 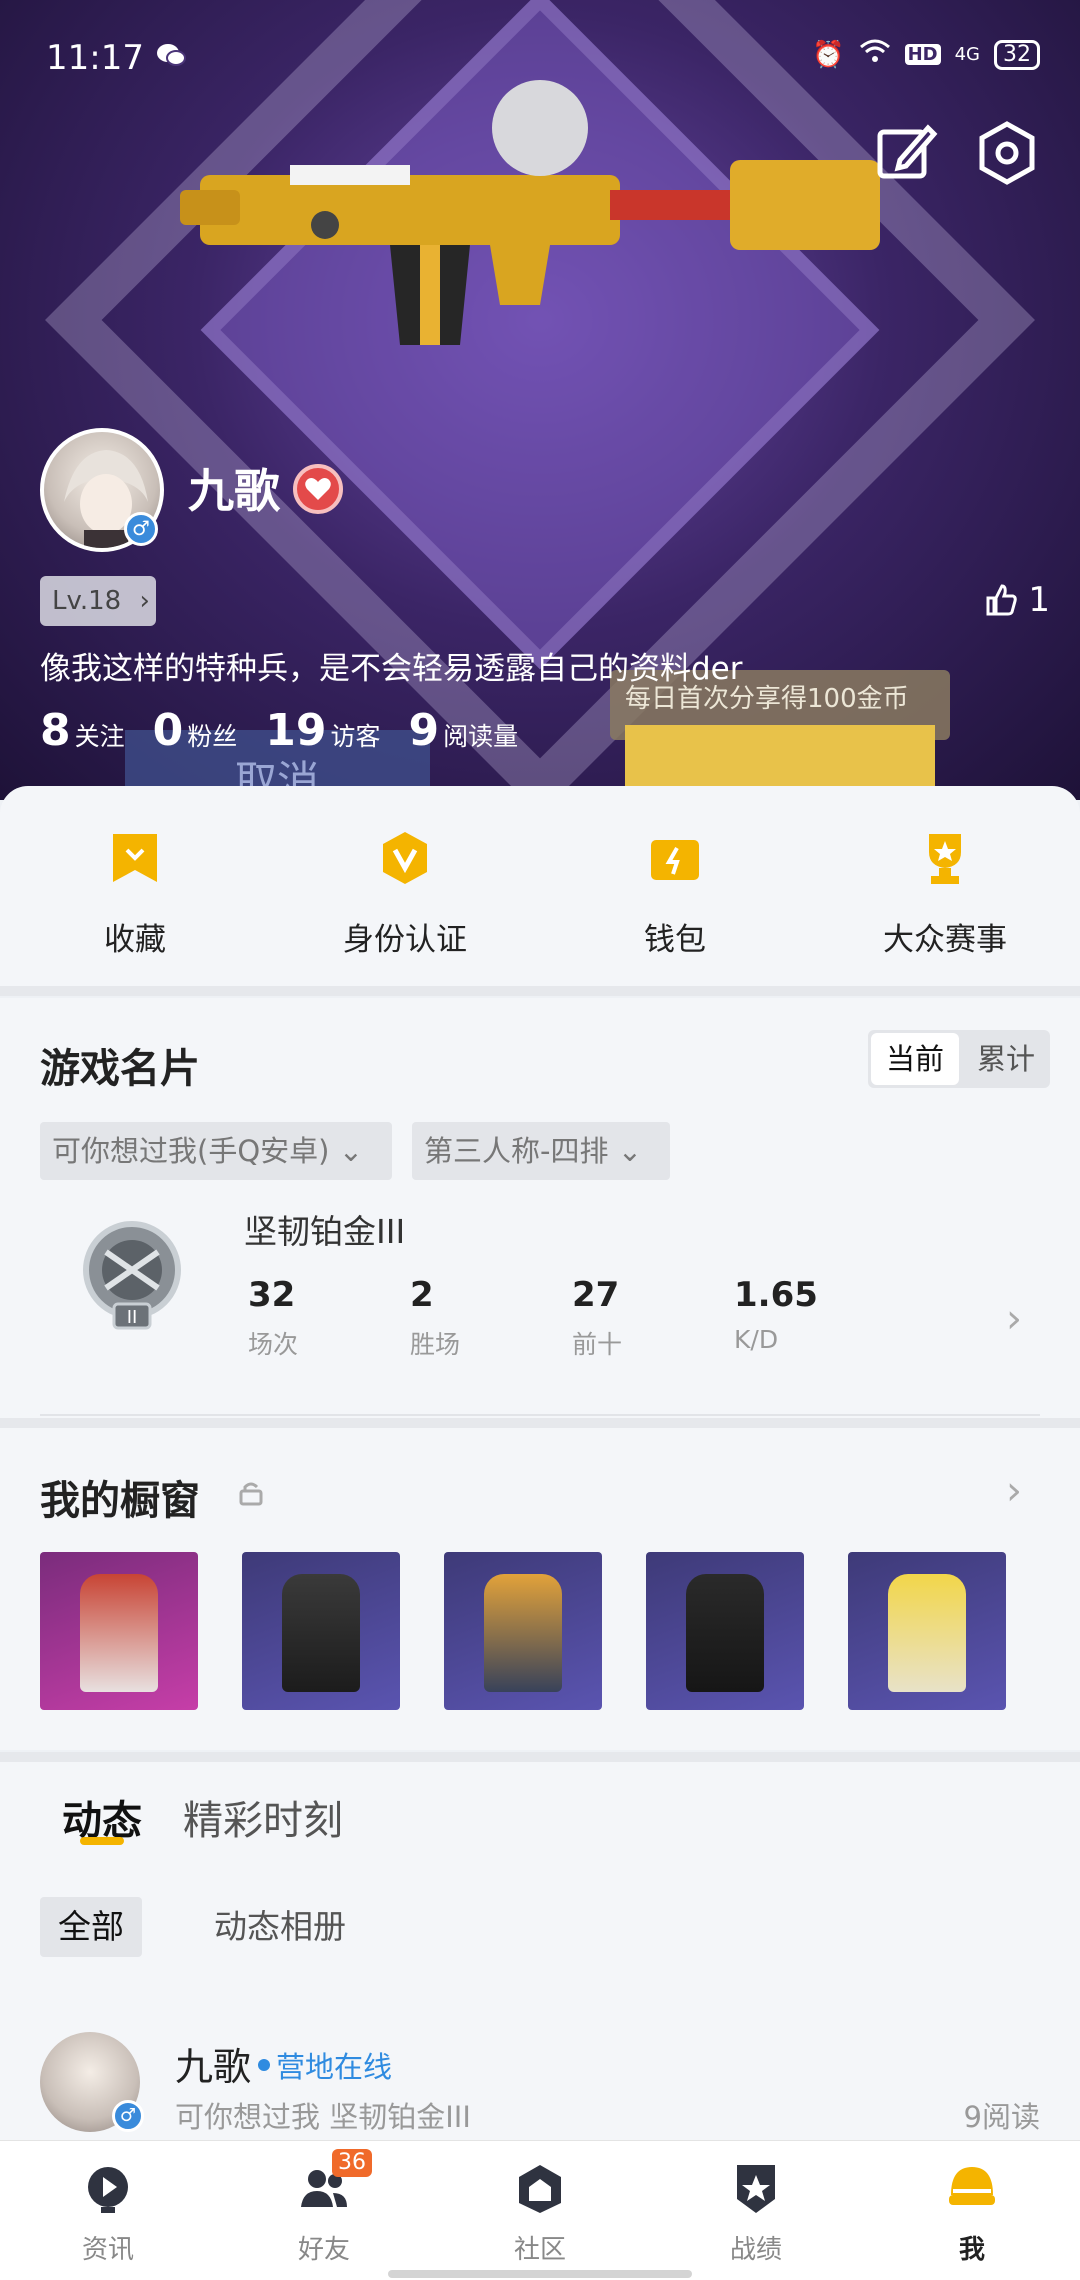 What do you see at coordinates (195, 730) in the screenshot?
I see `stat-fans: 0 粉丝` at bounding box center [195, 730].